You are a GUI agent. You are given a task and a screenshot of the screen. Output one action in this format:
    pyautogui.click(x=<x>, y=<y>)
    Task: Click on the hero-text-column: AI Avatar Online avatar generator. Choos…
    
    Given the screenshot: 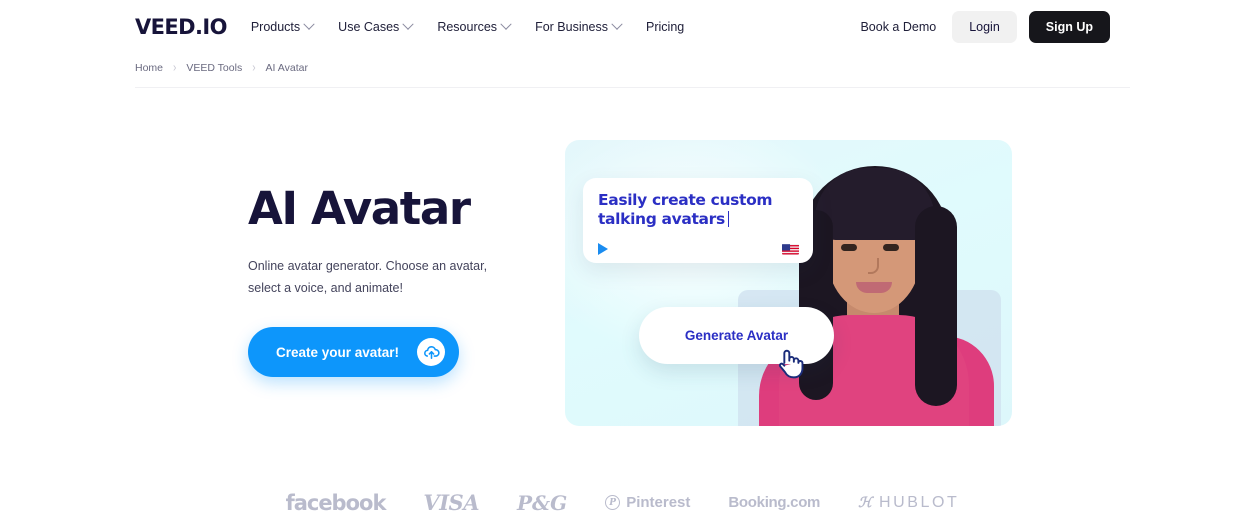 What is the action you would take?
    pyautogui.click(x=393, y=281)
    